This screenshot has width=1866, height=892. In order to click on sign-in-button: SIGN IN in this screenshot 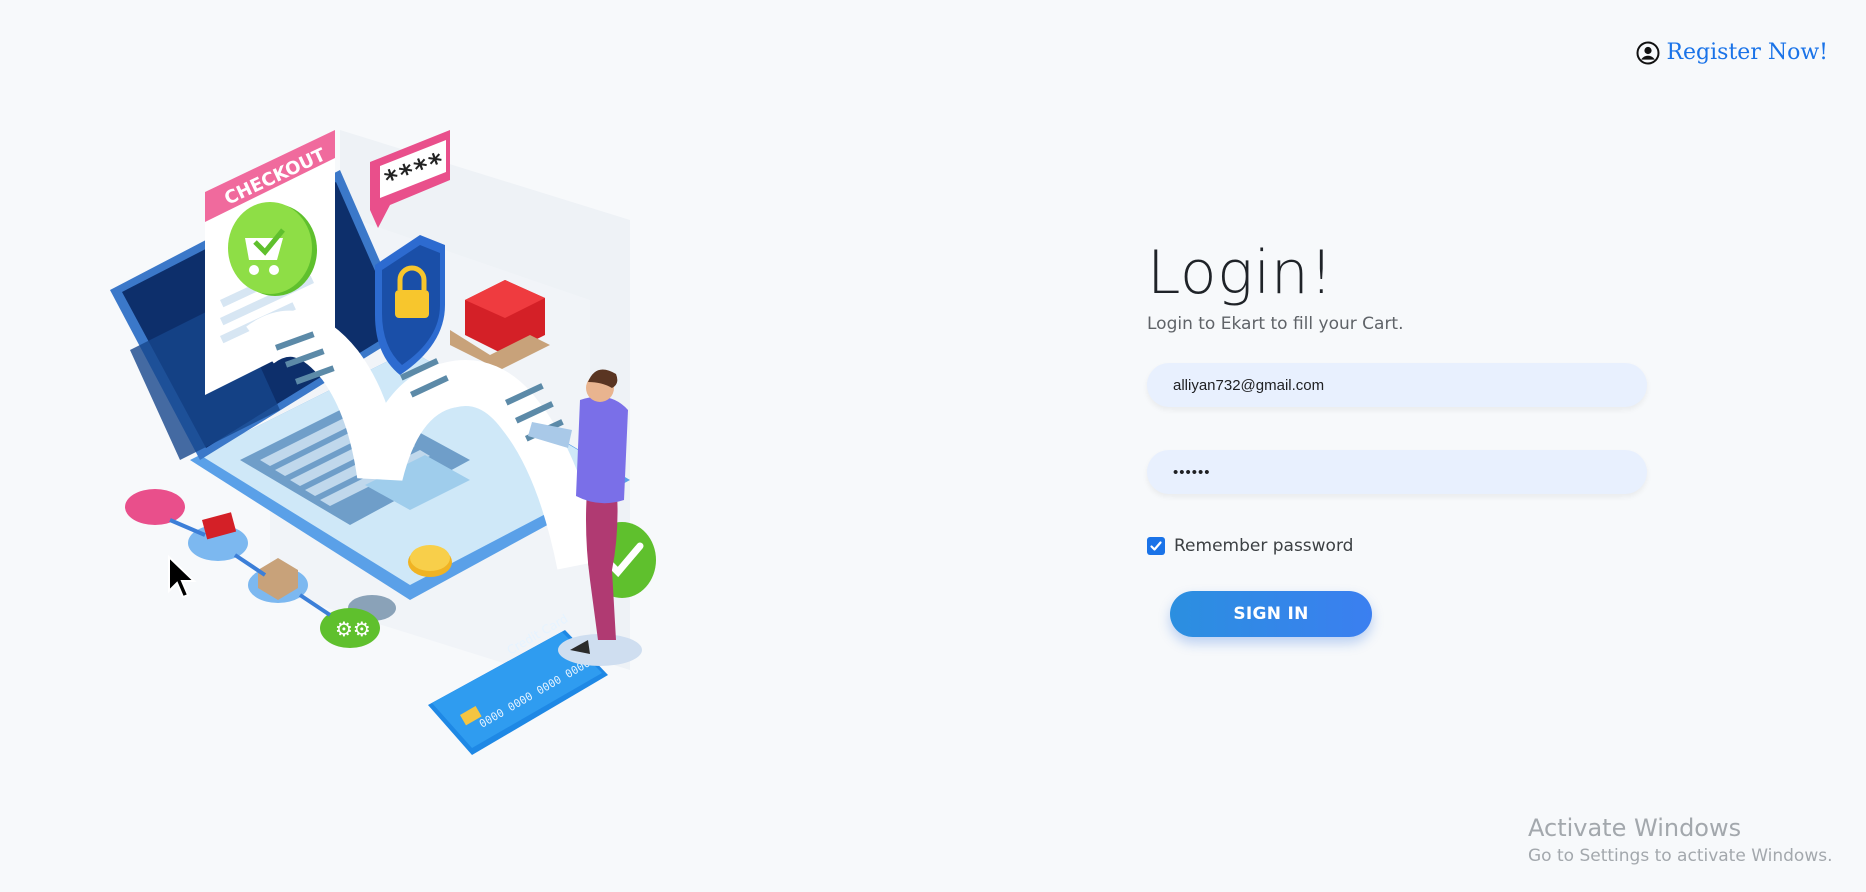, I will do `click(1271, 614)`.